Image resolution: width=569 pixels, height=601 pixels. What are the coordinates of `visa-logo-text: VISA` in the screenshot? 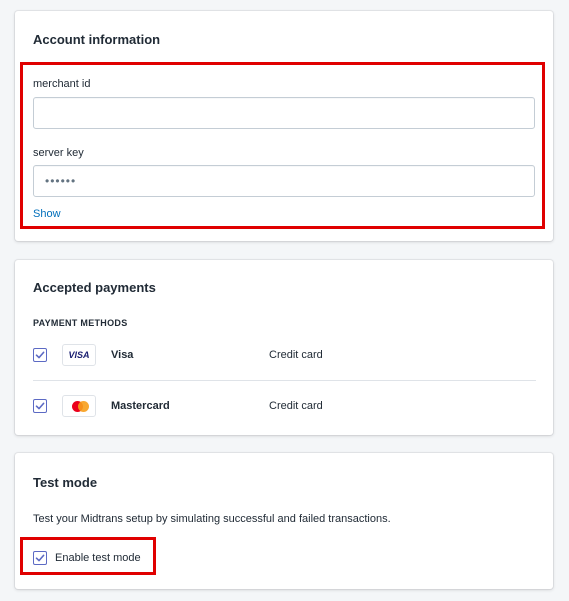 It's located at (79, 355).